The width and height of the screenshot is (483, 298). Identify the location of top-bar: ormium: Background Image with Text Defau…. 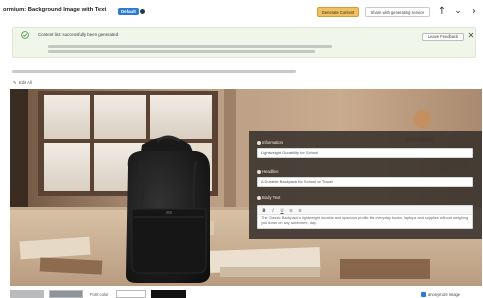
(241, 12).